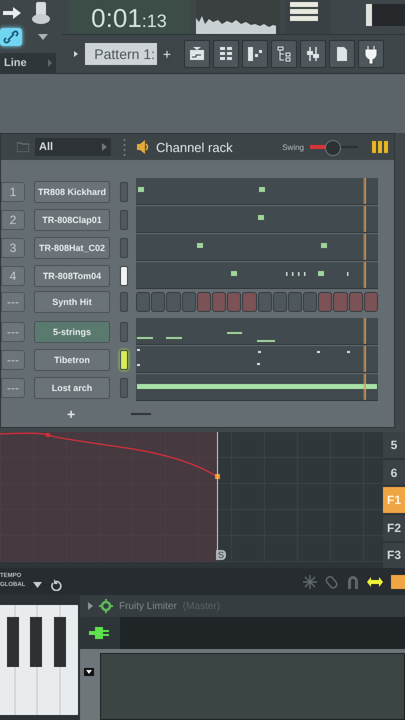  What do you see at coordinates (73, 147) in the screenshot?
I see `filter-dropdown: All` at bounding box center [73, 147].